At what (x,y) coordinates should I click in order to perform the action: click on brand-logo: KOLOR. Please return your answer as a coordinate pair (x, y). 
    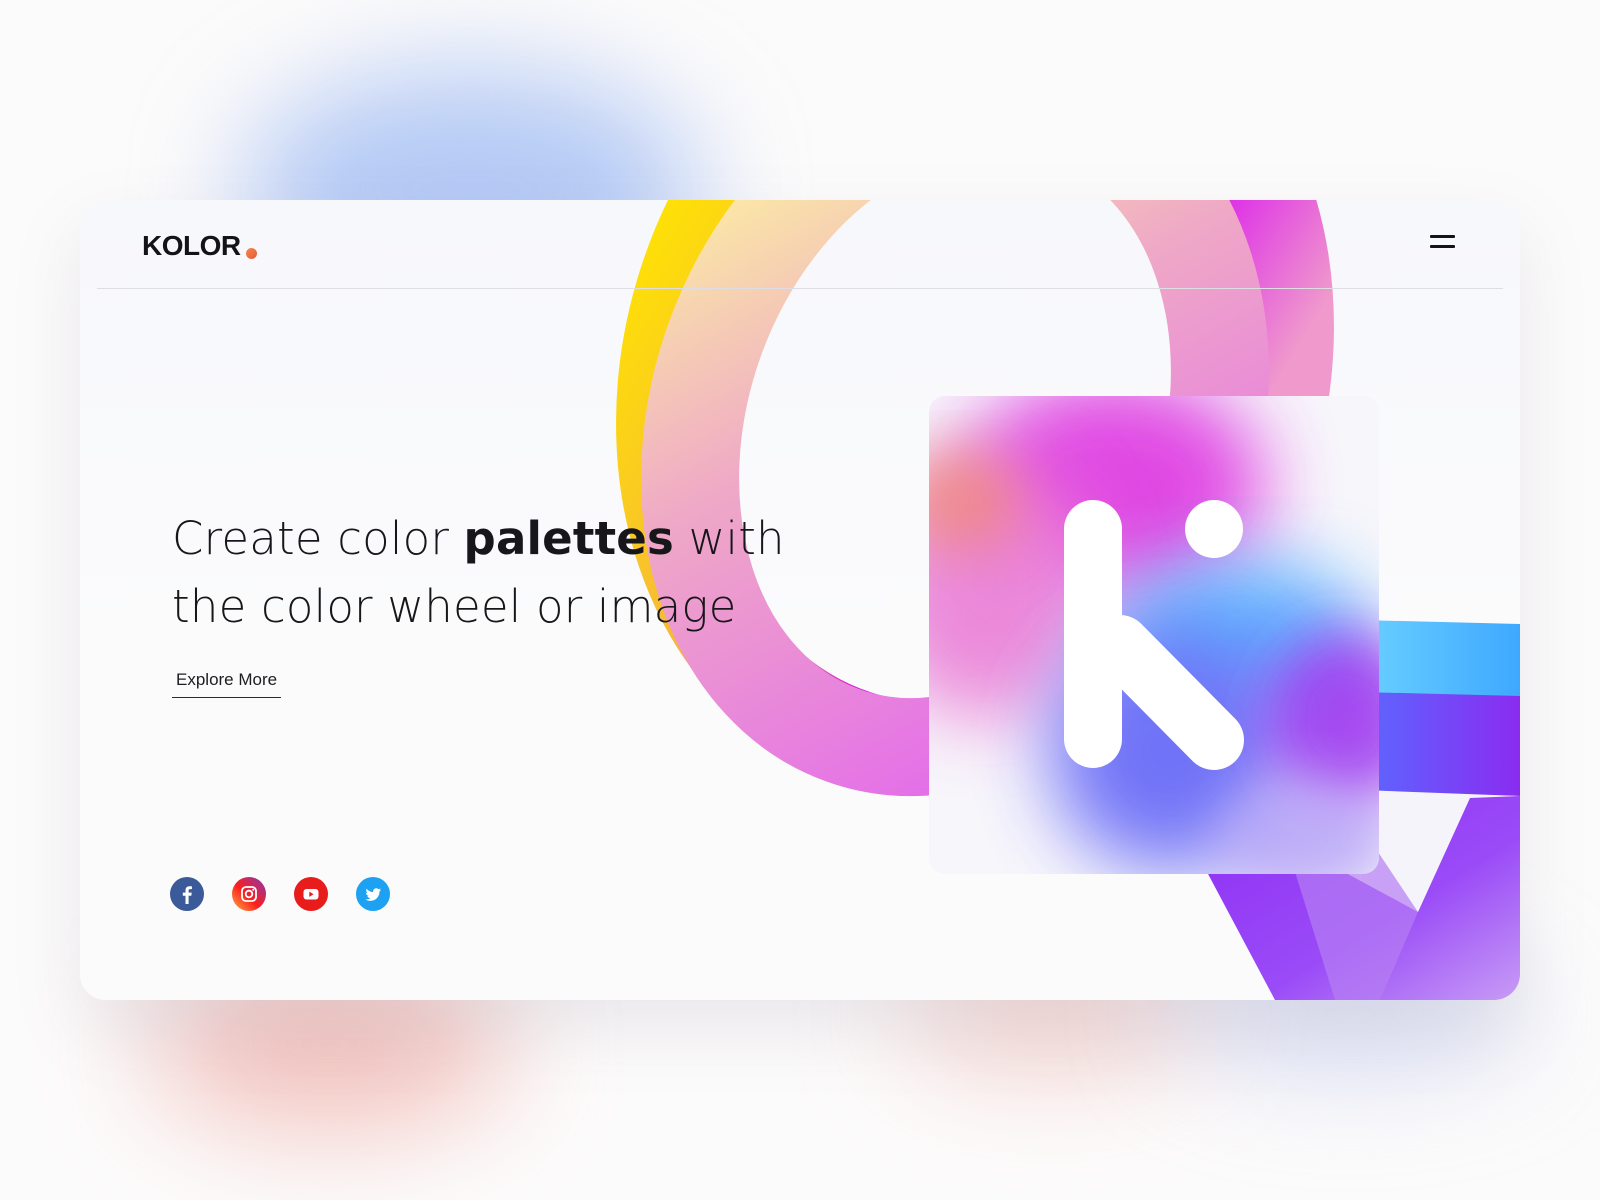
    Looking at the image, I should click on (199, 246).